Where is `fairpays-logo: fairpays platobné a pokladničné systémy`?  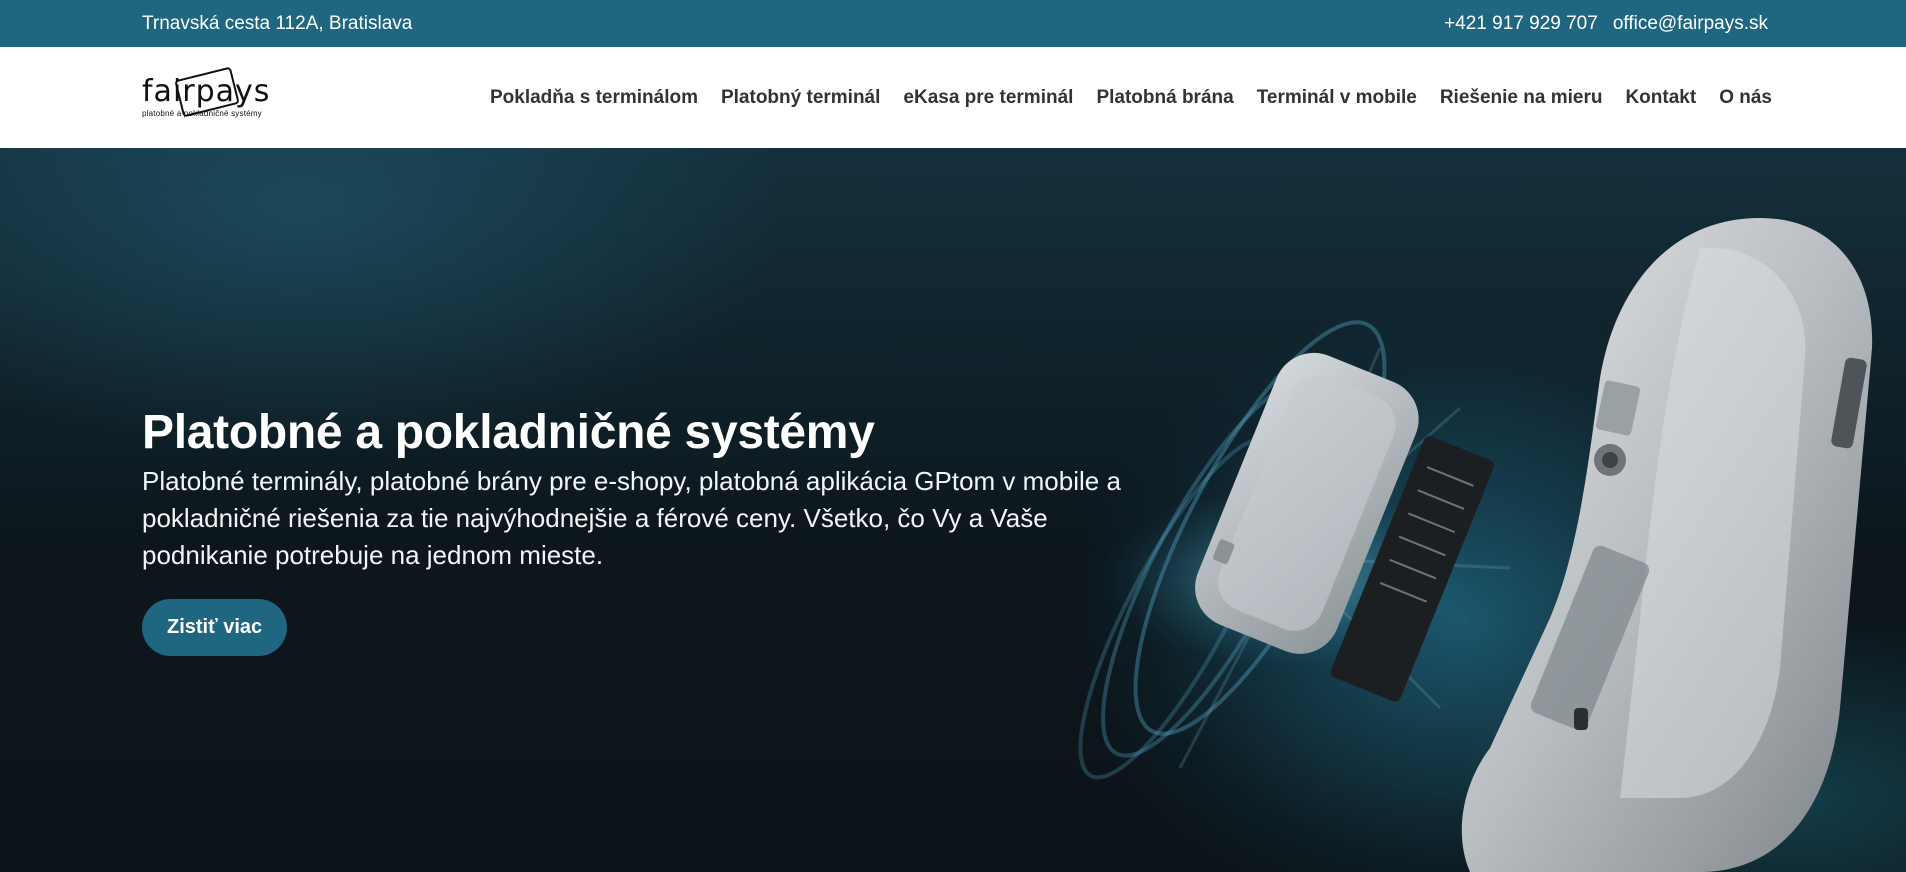
fairpays-logo: fairpays platobné a pokladničné systémy is located at coordinates (206, 92).